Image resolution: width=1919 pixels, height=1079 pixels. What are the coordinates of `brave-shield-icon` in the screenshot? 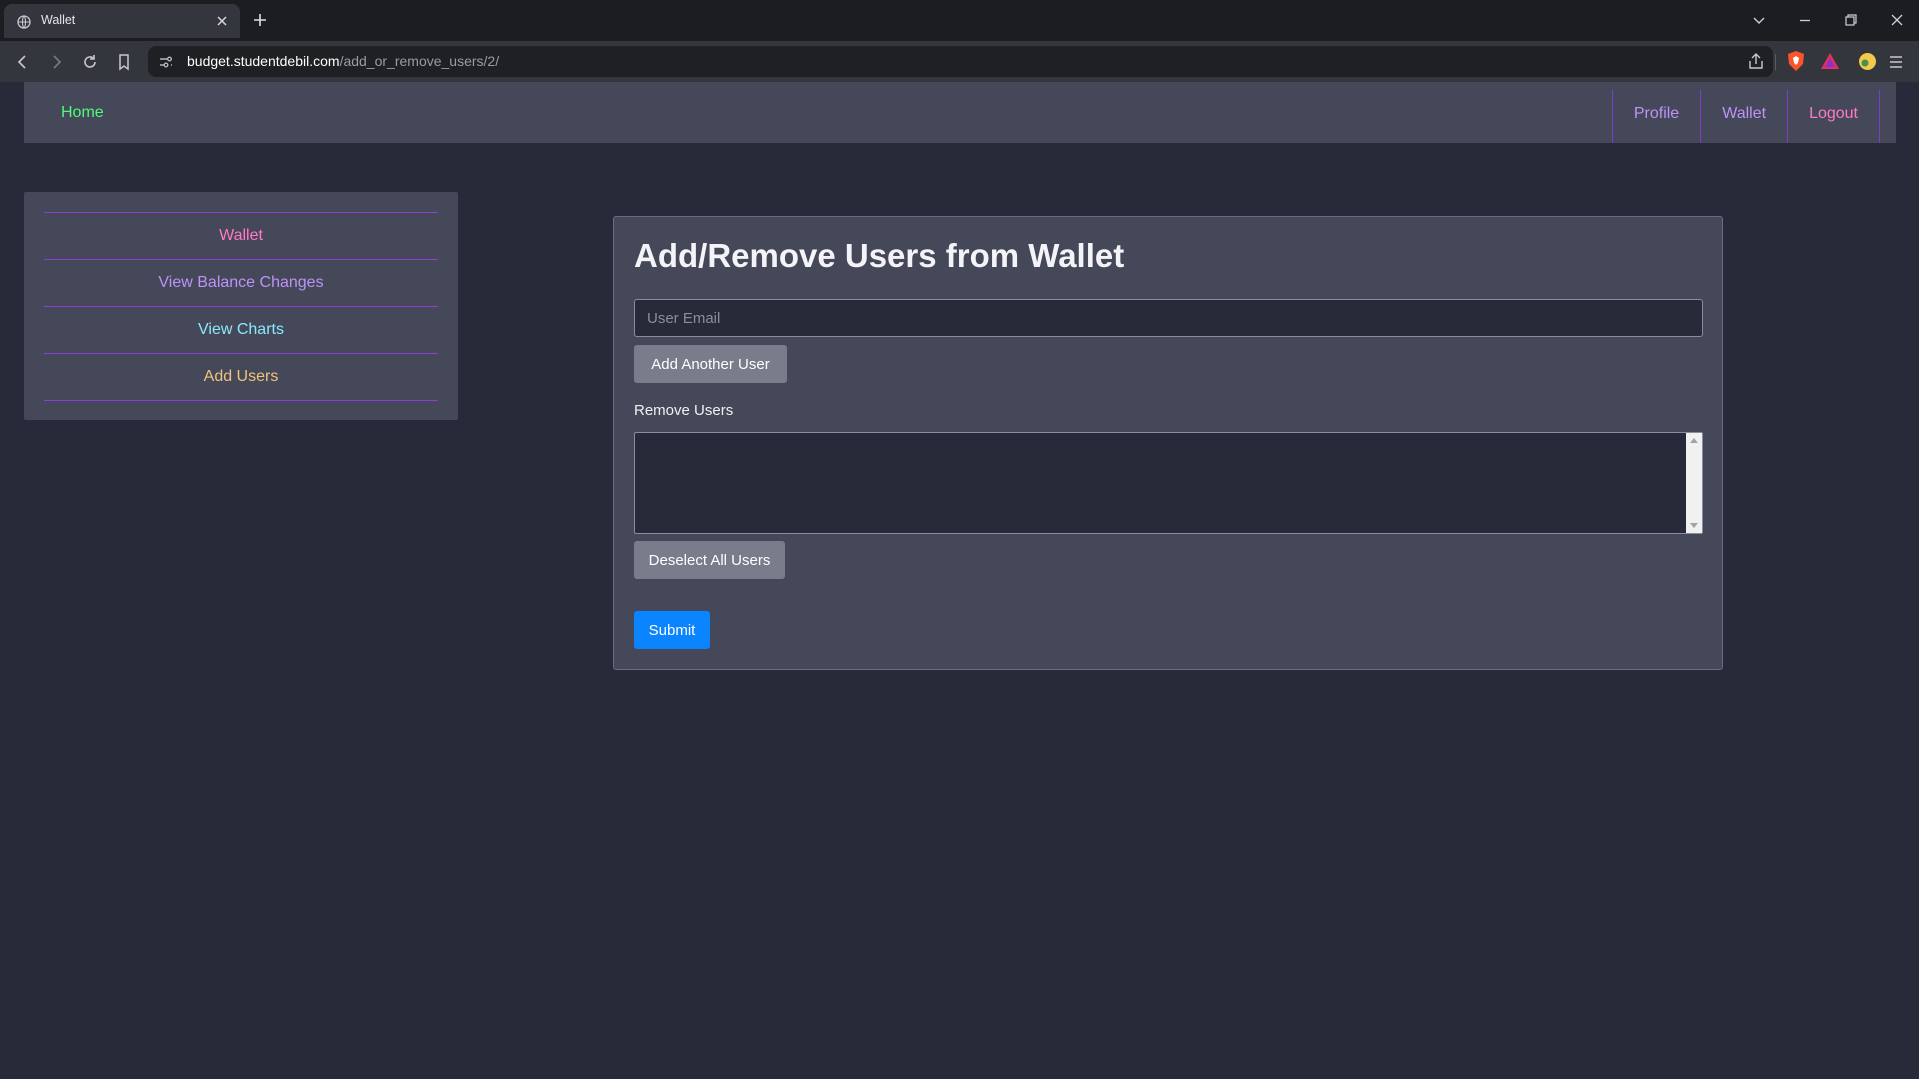 It's located at (1796, 61).